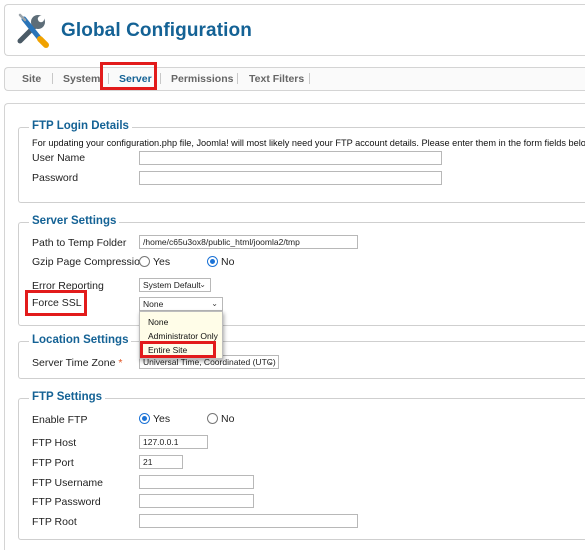 This screenshot has height=550, width=585. What do you see at coordinates (80, 126) in the screenshot?
I see `ftp-login-legend: FTP Login Details` at bounding box center [80, 126].